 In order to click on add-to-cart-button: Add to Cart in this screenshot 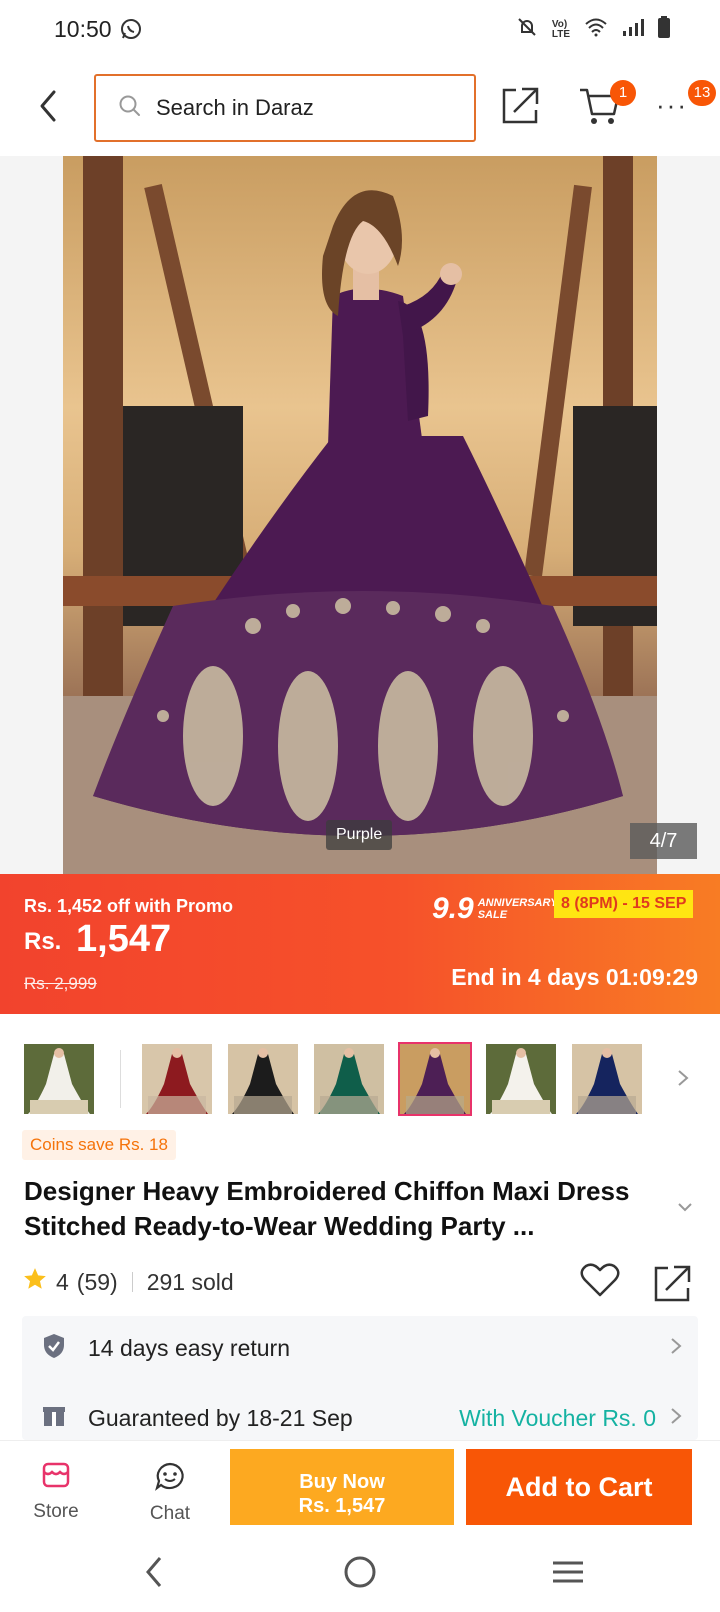, I will do `click(579, 1487)`.